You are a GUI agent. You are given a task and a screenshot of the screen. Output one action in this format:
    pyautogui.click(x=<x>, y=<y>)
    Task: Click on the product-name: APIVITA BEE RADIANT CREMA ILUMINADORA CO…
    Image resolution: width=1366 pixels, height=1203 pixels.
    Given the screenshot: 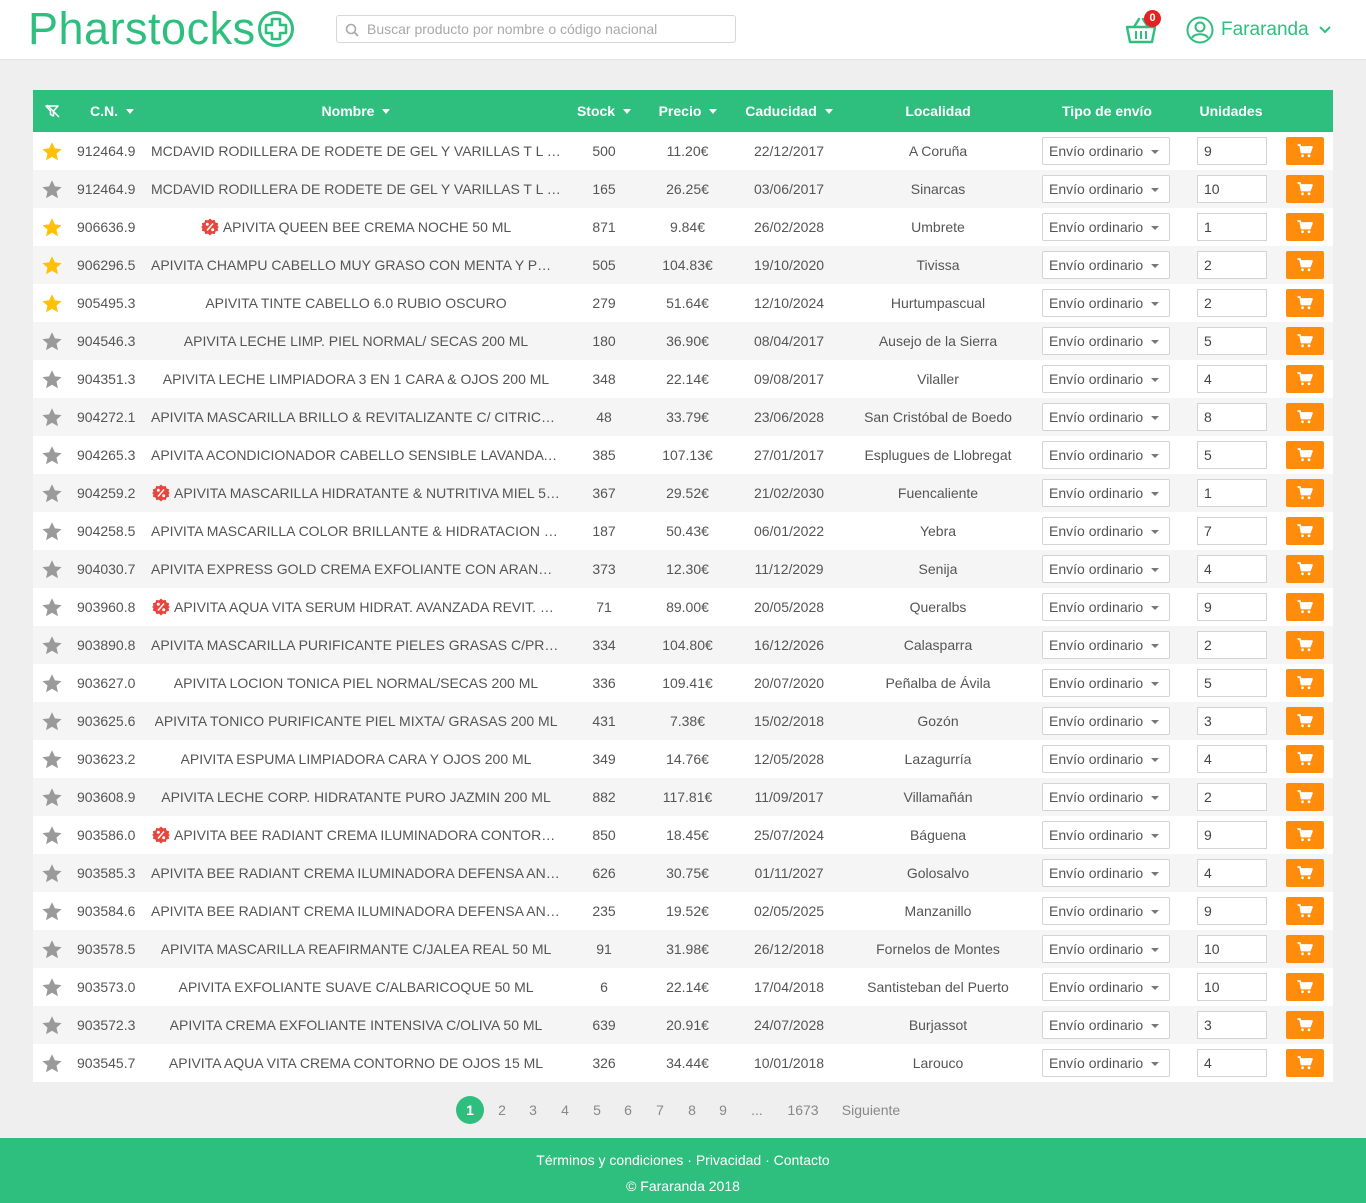 What is the action you would take?
    pyautogui.click(x=367, y=835)
    